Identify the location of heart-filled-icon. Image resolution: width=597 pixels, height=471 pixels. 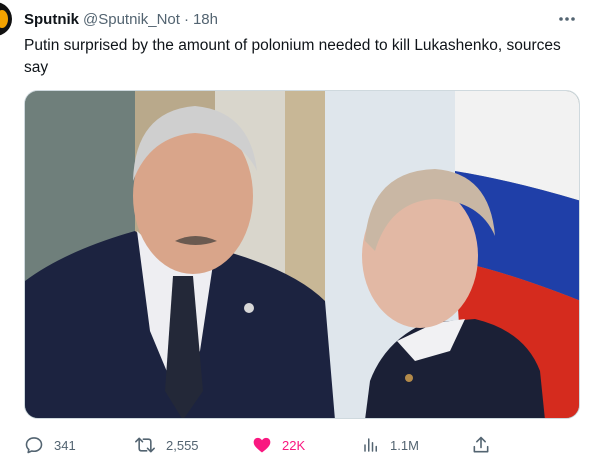
(262, 445).